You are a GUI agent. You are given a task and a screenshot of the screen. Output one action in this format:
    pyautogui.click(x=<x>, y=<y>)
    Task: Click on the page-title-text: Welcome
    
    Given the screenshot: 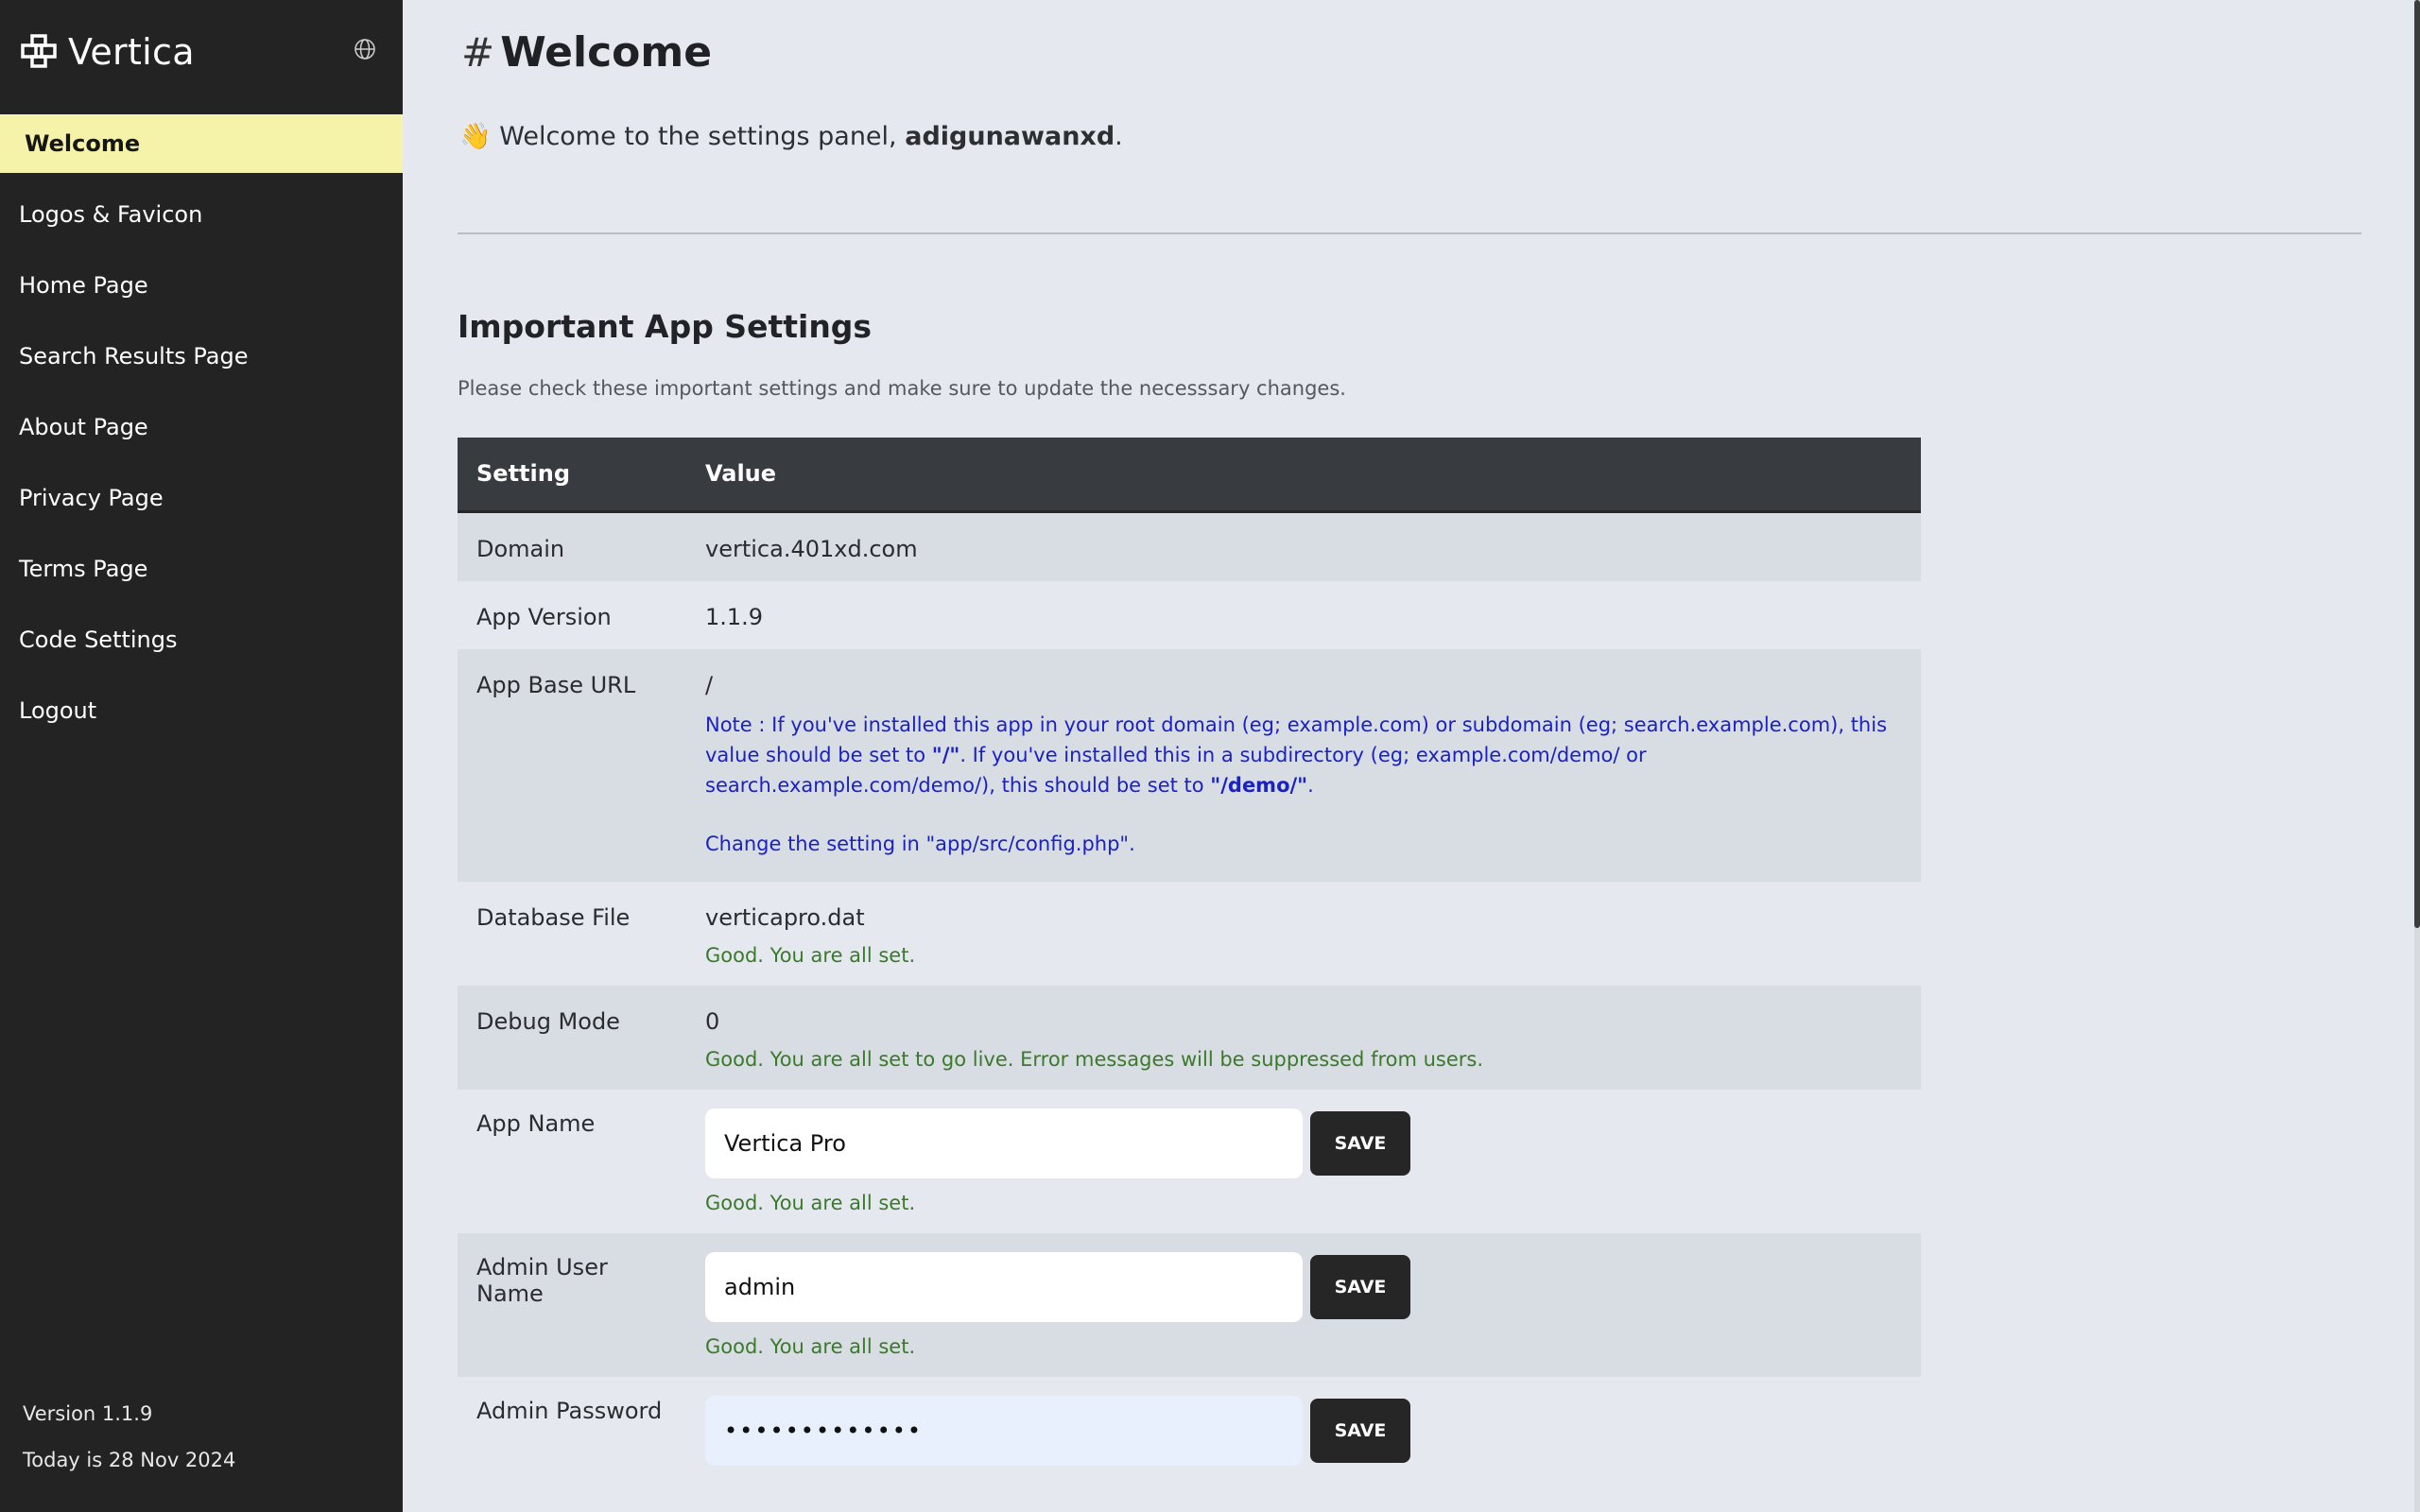 What is the action you would take?
    pyautogui.click(x=607, y=52)
    